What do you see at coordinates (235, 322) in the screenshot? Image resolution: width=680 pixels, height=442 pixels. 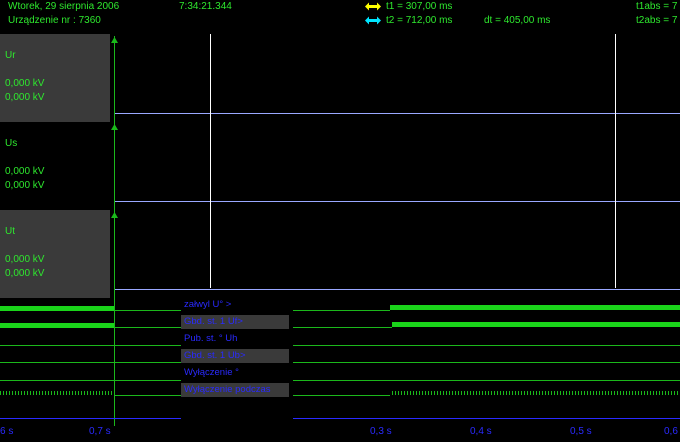 I see `digital-legend-item: Gbd. st. 1 Uf>` at bounding box center [235, 322].